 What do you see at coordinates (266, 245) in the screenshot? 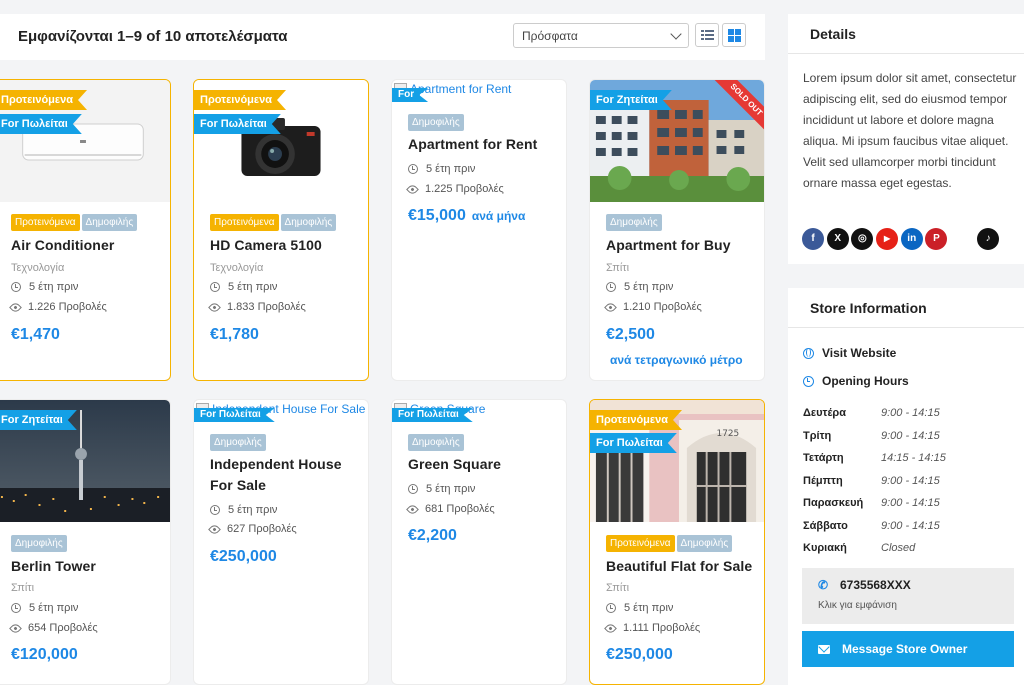
I see `listing-title: HD Camera 5100` at bounding box center [266, 245].